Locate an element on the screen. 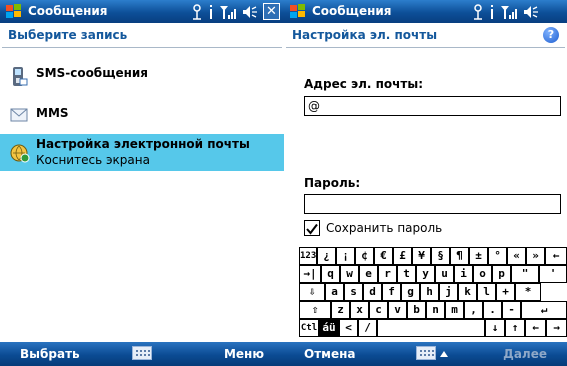  key: v is located at coordinates (397, 310).